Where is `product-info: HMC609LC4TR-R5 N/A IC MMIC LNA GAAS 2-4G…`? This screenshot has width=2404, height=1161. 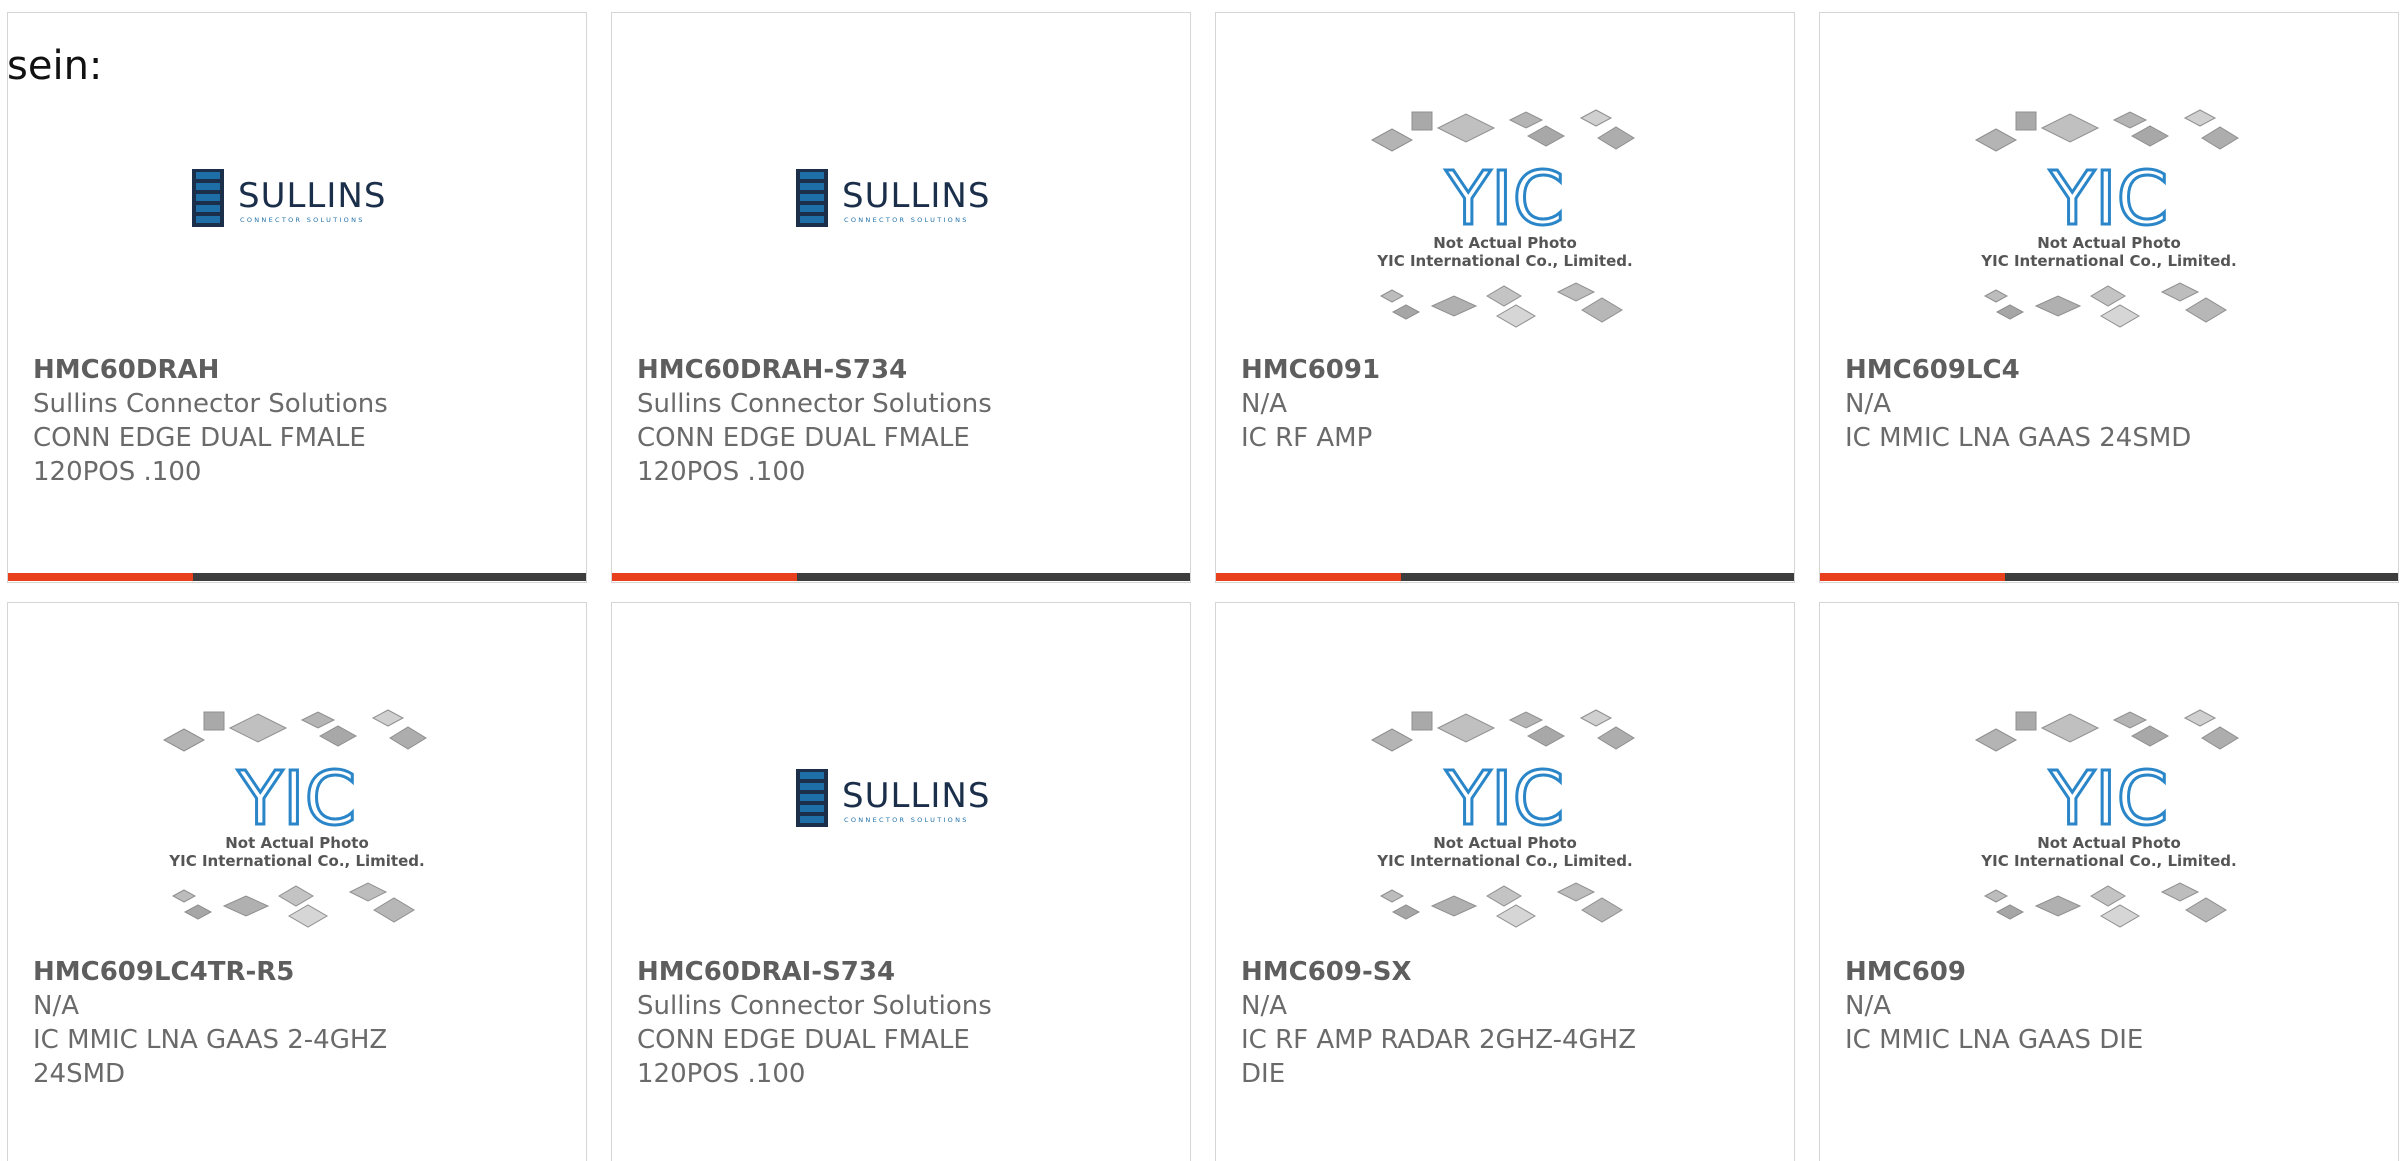 product-info: HMC609LC4TR-R5 N/A IC MMIC LNA GAAS 2-4G… is located at coordinates (299, 1023).